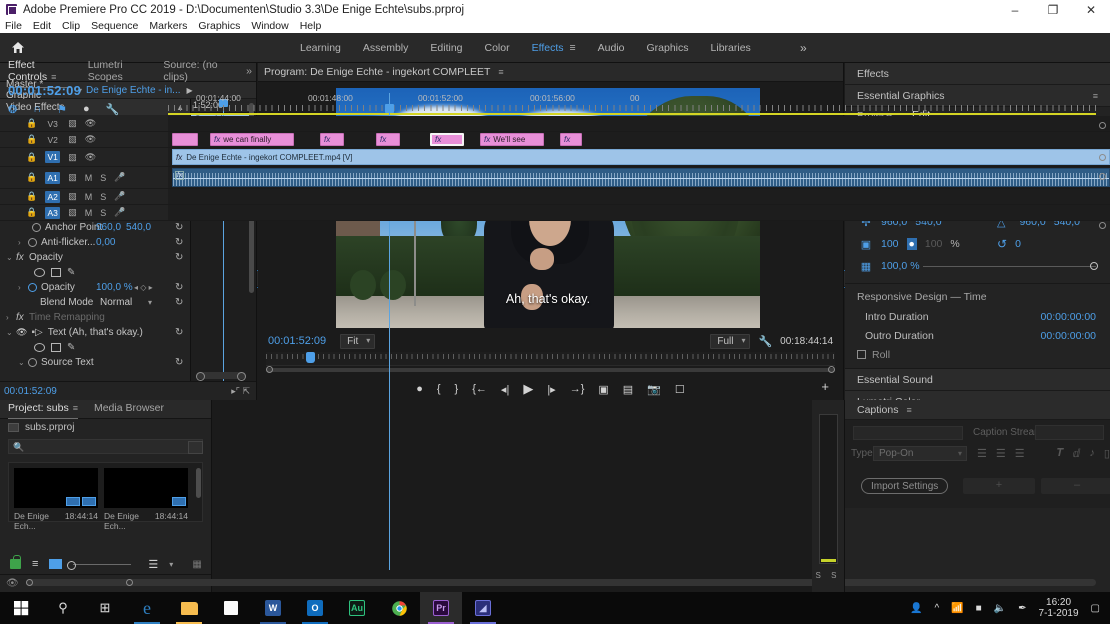  I want to click on menu-item-file: File, so click(13, 26).